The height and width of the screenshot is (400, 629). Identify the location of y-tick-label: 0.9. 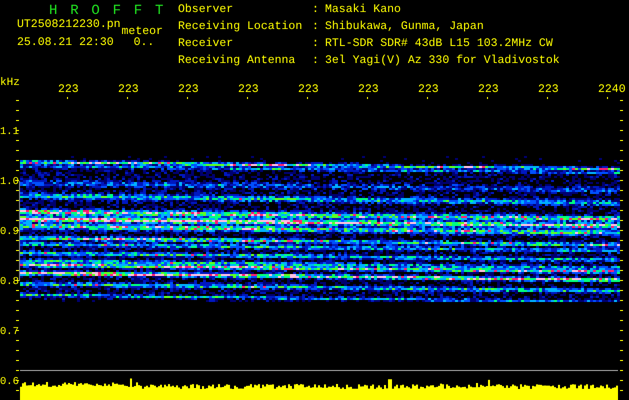
(9, 232).